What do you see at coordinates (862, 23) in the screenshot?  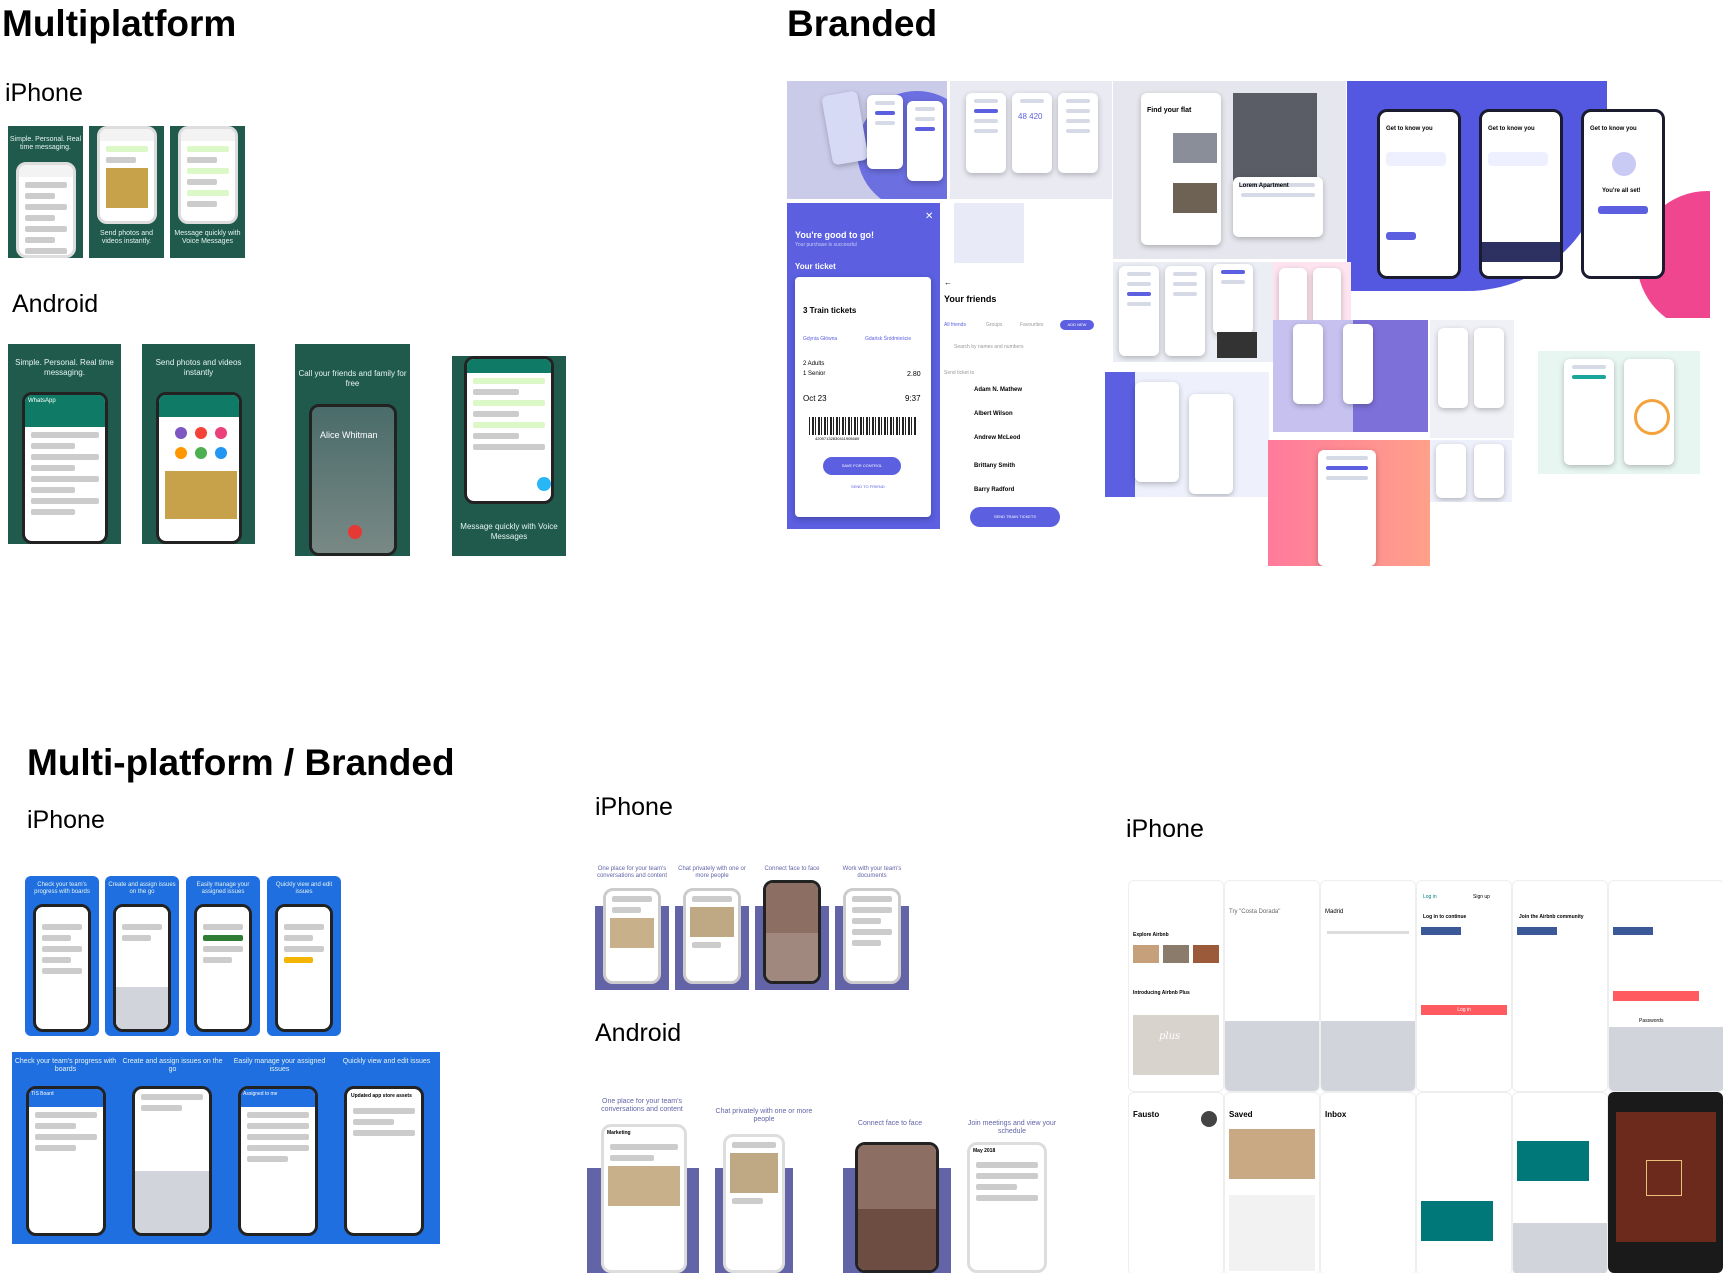 I see `section-title-branded: Branded` at bounding box center [862, 23].